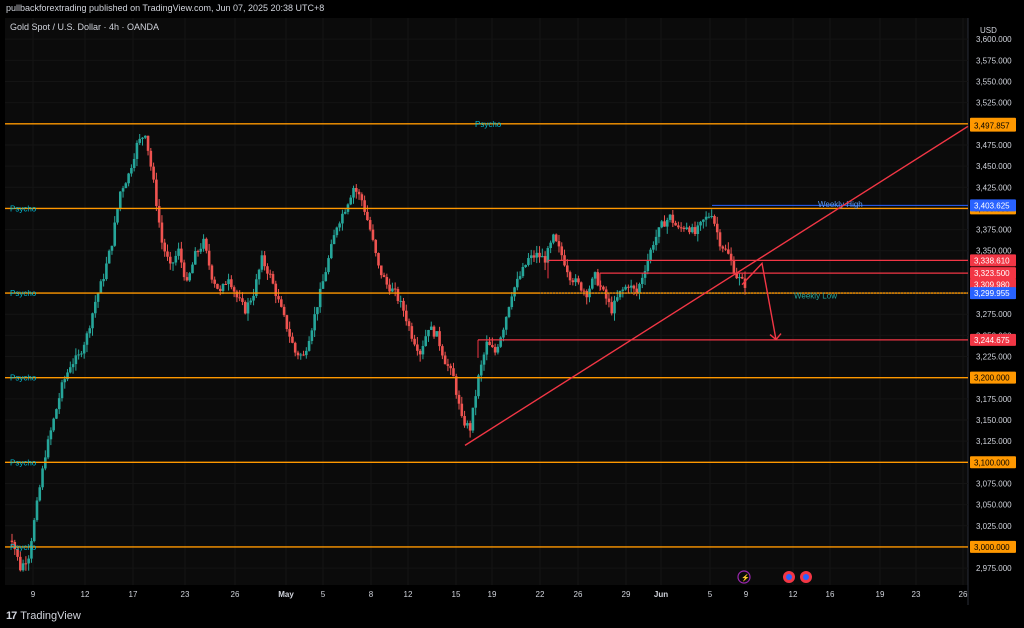 This screenshot has width=1024, height=628. I want to click on tradingview-logo: 17 TradingView, so click(43, 616).